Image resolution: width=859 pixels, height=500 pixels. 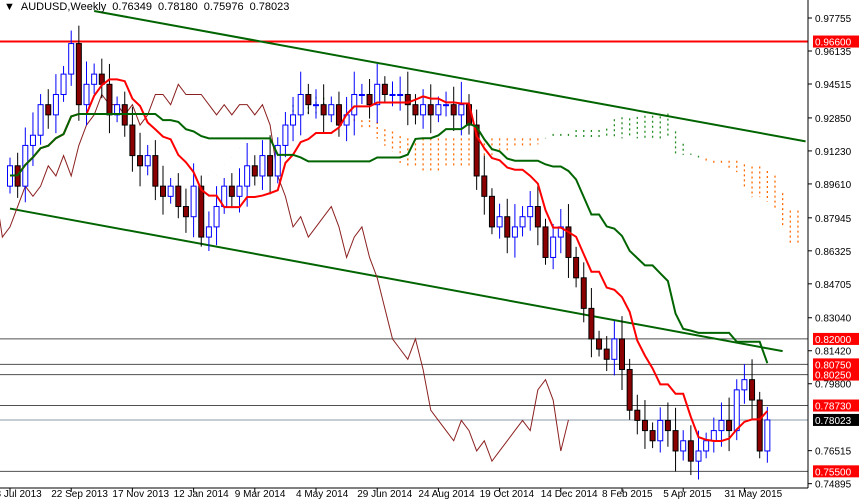 What do you see at coordinates (833, 43) in the screenshot?
I see `level-price-label: 0.96600` at bounding box center [833, 43].